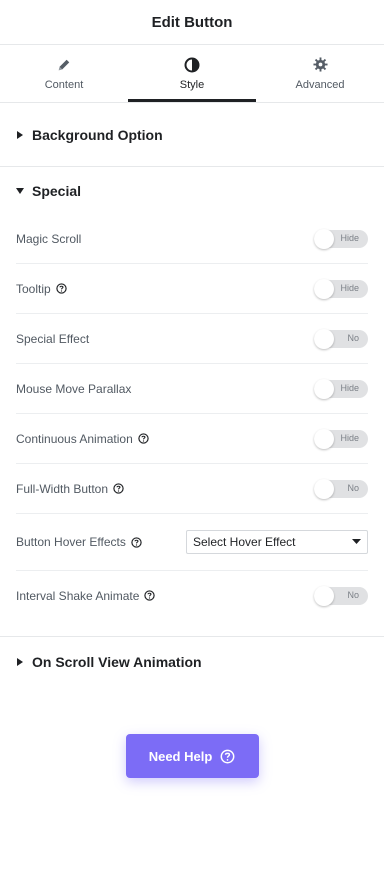 Image resolution: width=384 pixels, height=873 pixels. What do you see at coordinates (78, 595) in the screenshot?
I see `control-label-text: Interval Shake Animate` at bounding box center [78, 595].